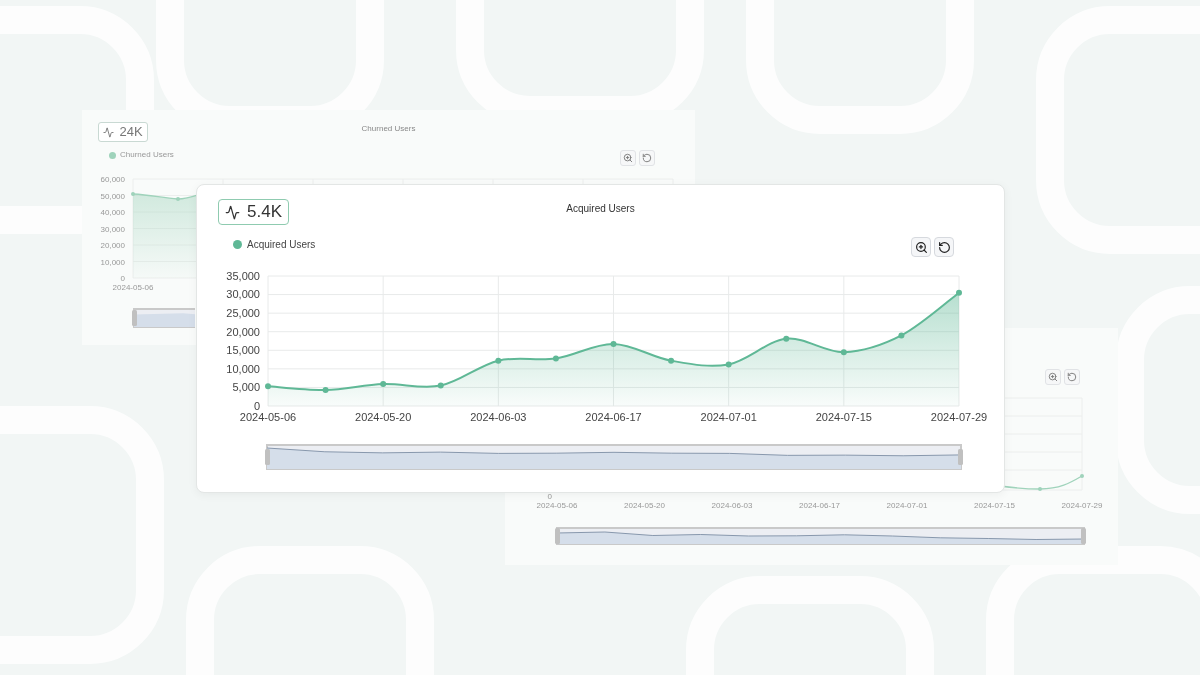 The width and height of the screenshot is (1200, 675). I want to click on y-axis-label: 5,000, so click(246, 387).